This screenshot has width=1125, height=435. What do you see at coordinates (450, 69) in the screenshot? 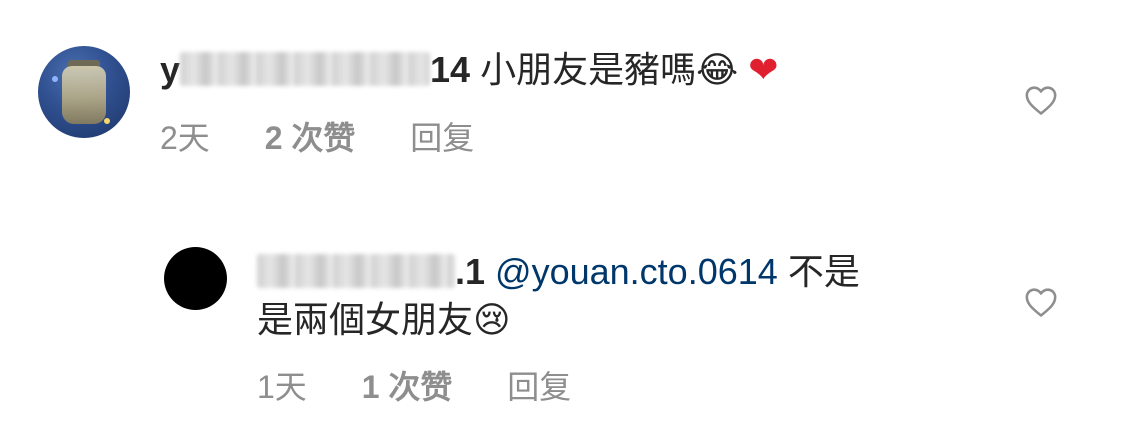
I see `username-suffix: 14` at bounding box center [450, 69].